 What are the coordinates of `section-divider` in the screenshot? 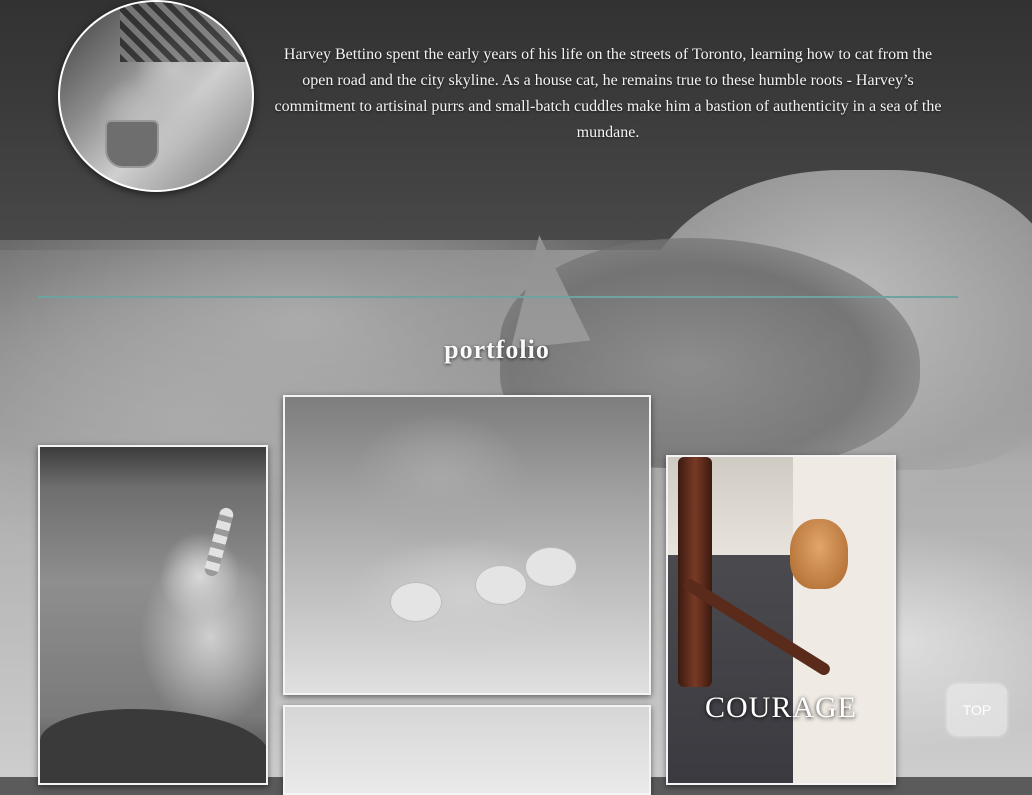 It's located at (498, 297).